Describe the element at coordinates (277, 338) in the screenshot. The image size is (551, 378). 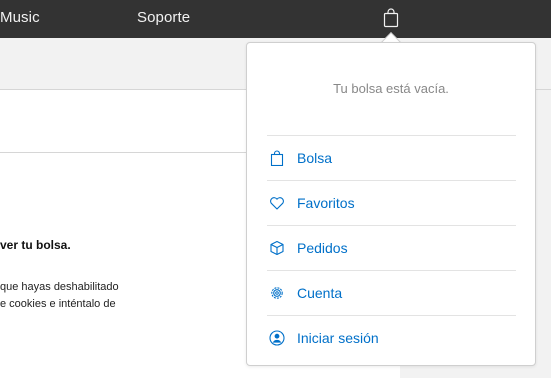
I see `user-icon` at that location.